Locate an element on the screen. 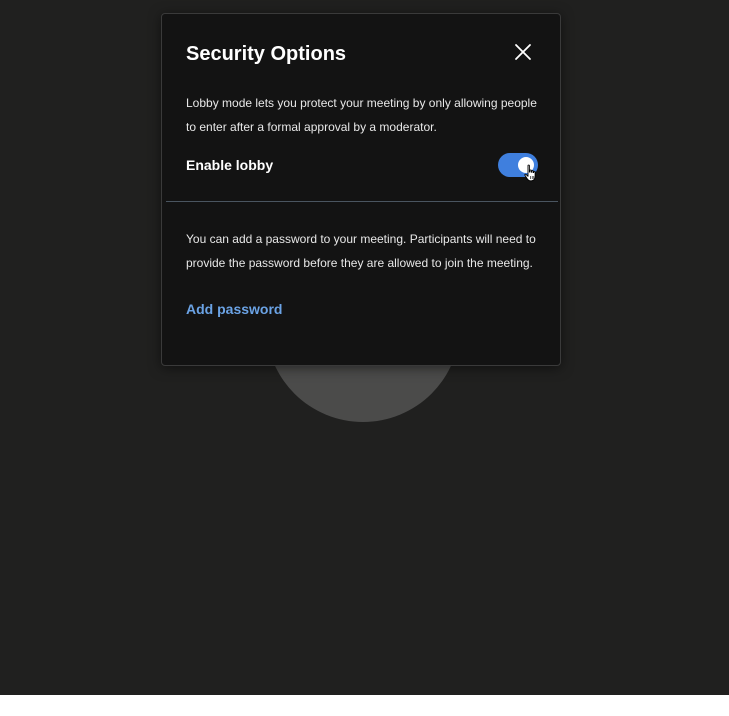  dialog-title: Security Options is located at coordinates (266, 54).